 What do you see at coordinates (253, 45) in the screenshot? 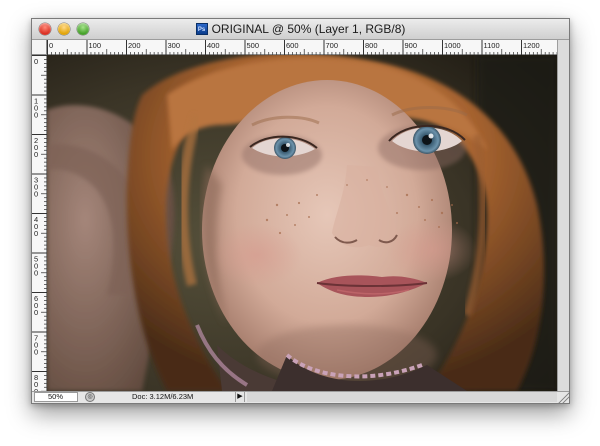
I see `ruler-label: 500` at bounding box center [253, 45].